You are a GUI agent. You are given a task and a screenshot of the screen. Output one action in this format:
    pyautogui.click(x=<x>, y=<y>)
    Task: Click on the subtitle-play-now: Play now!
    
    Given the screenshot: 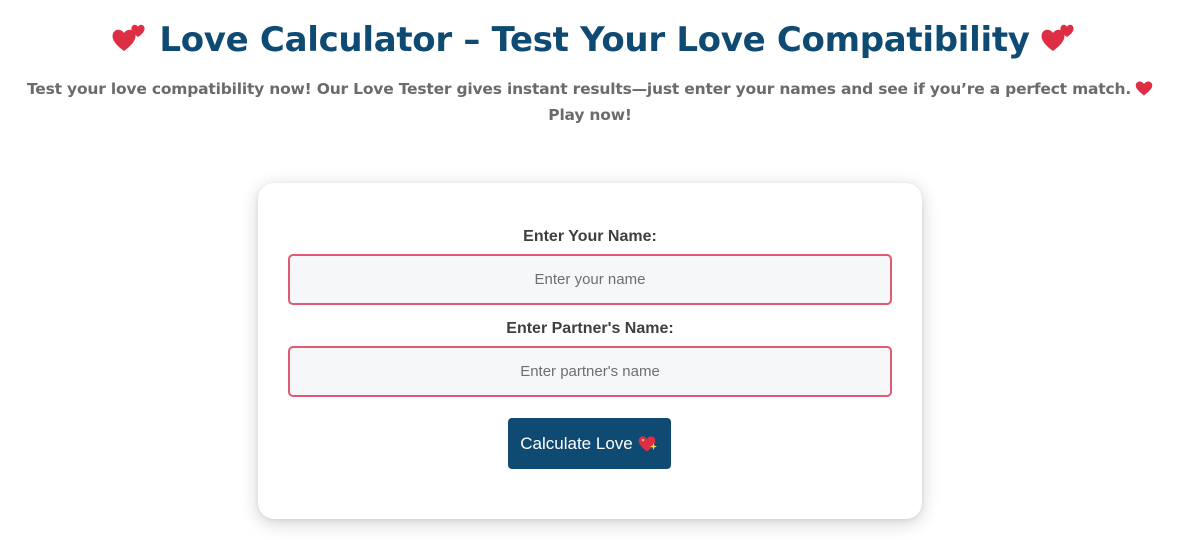 What is the action you would take?
    pyautogui.click(x=590, y=115)
    